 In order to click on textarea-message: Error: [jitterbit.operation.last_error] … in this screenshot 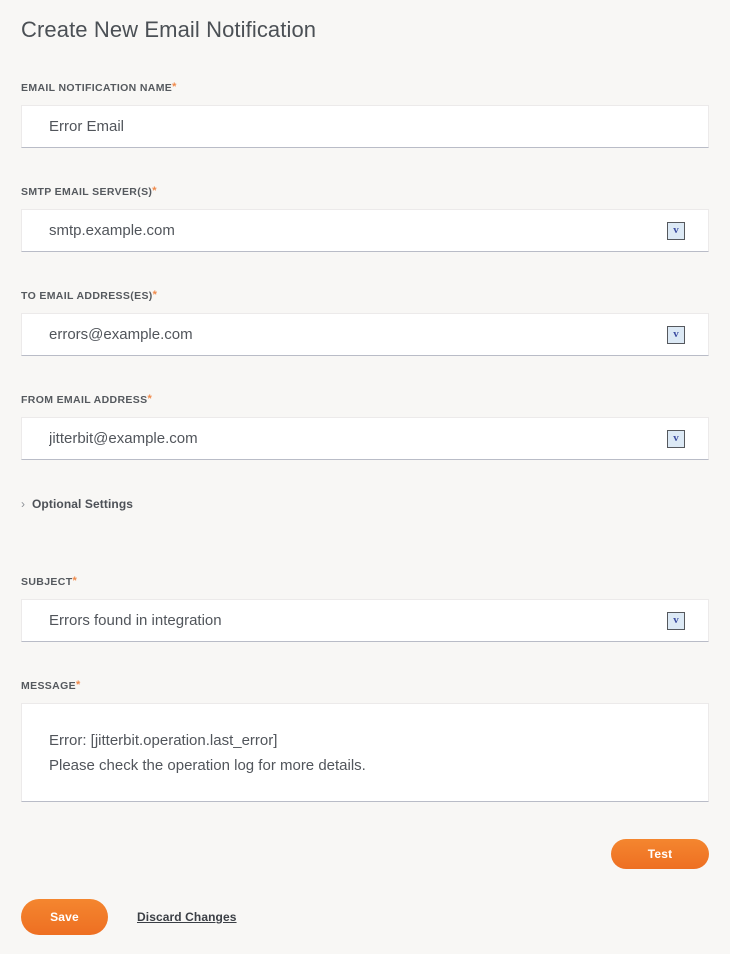, I will do `click(365, 752)`.